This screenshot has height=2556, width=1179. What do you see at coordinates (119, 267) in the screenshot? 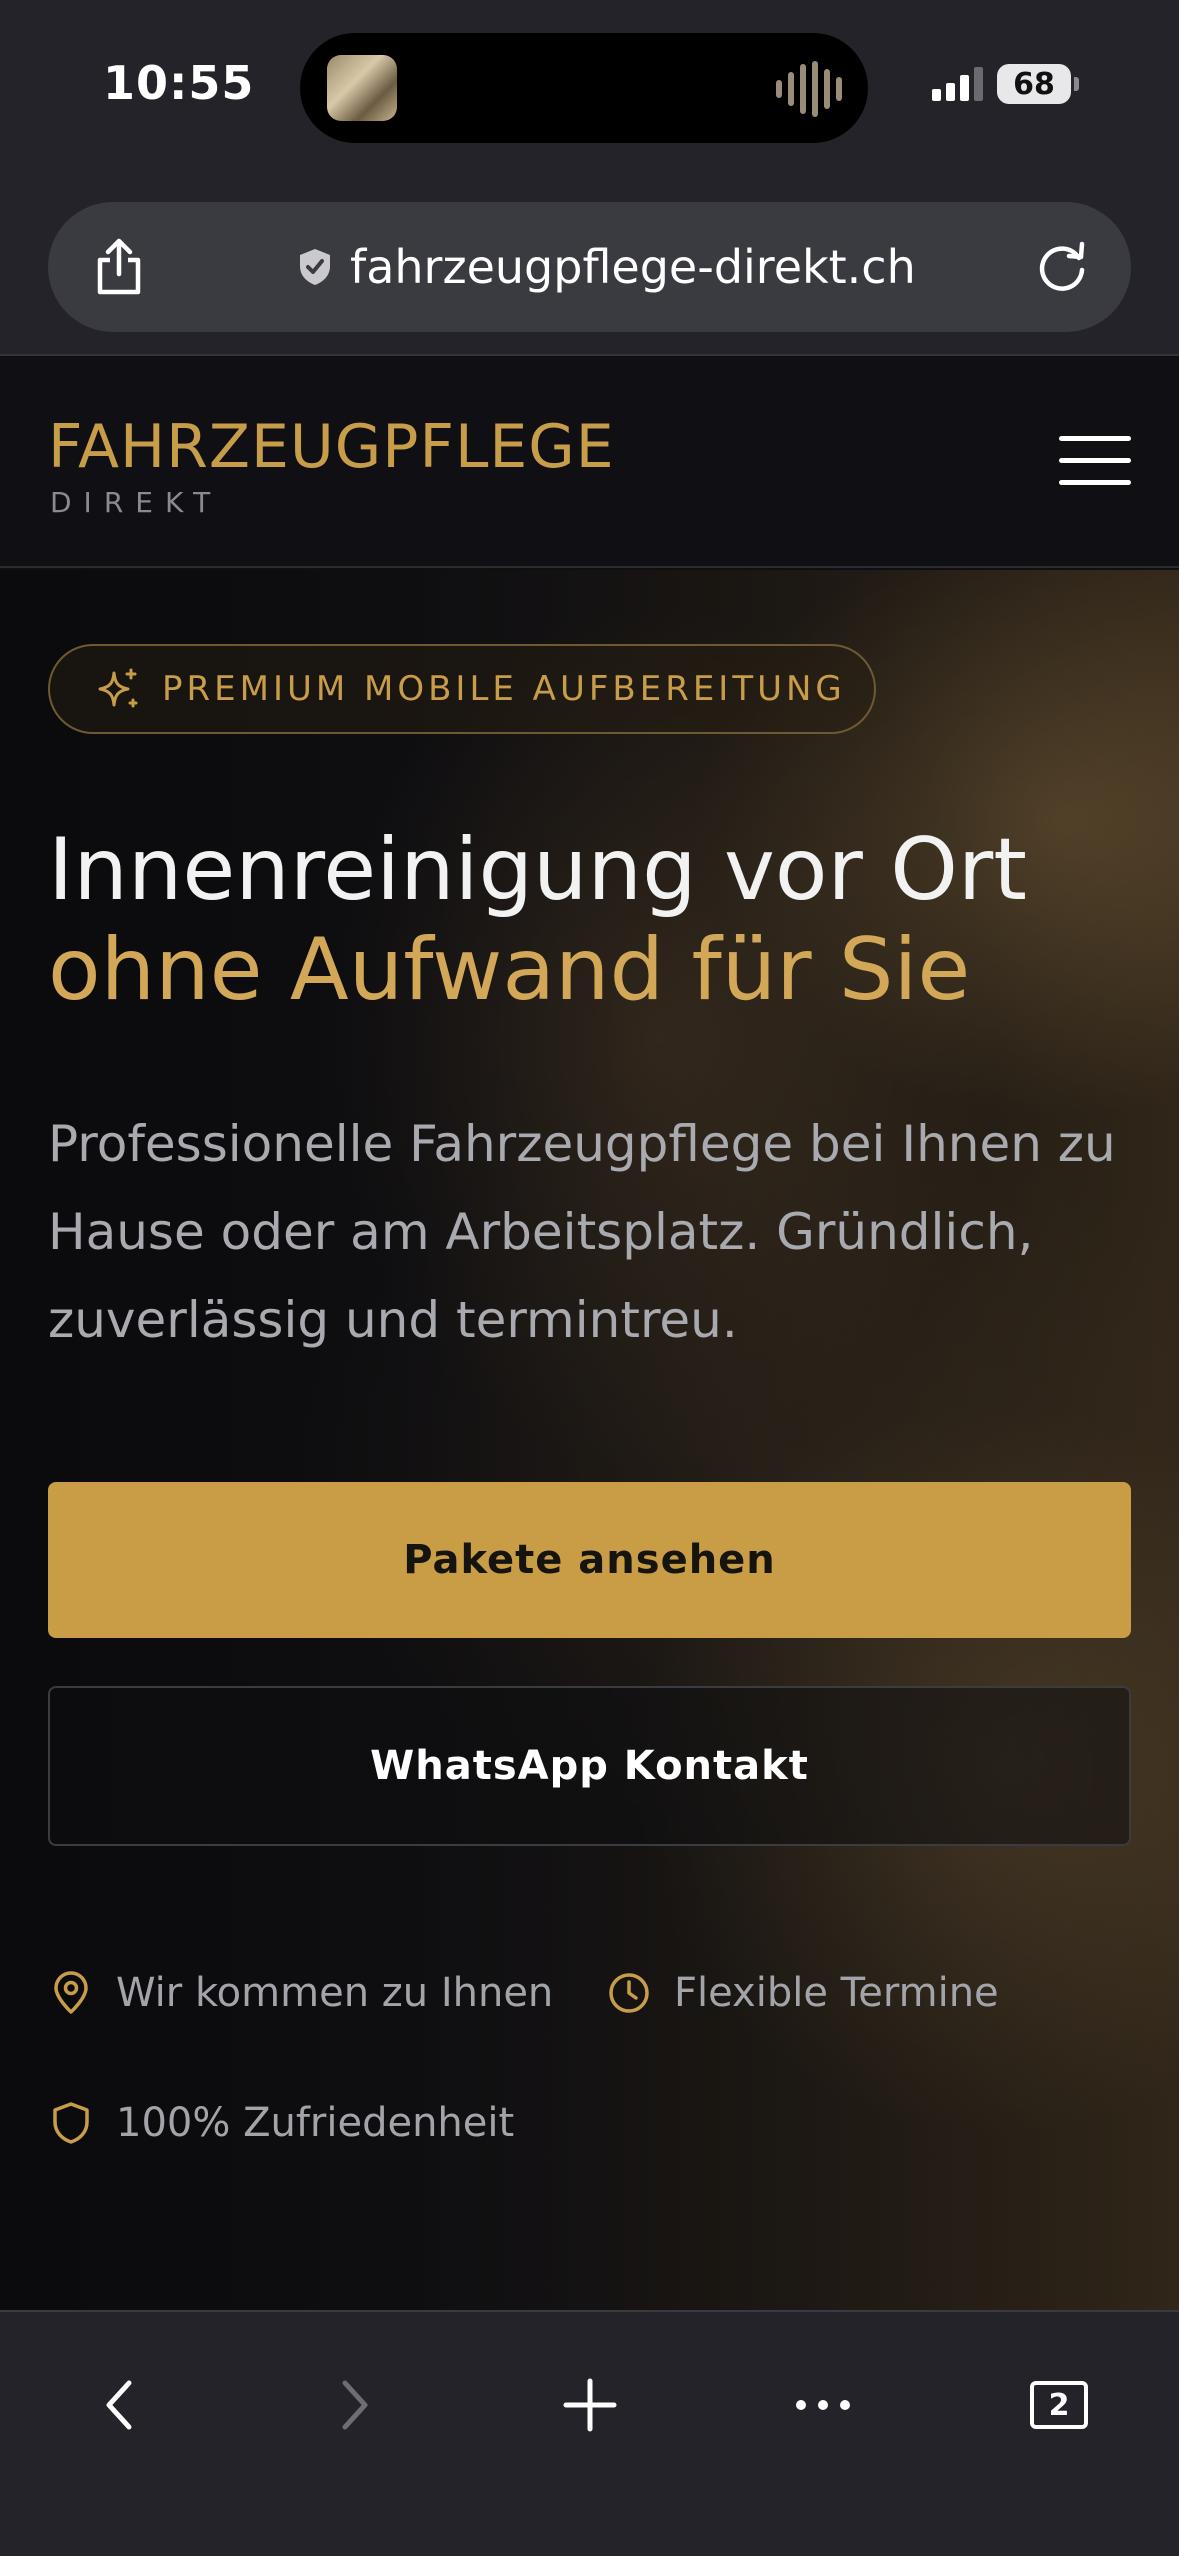
I see `share-icon` at bounding box center [119, 267].